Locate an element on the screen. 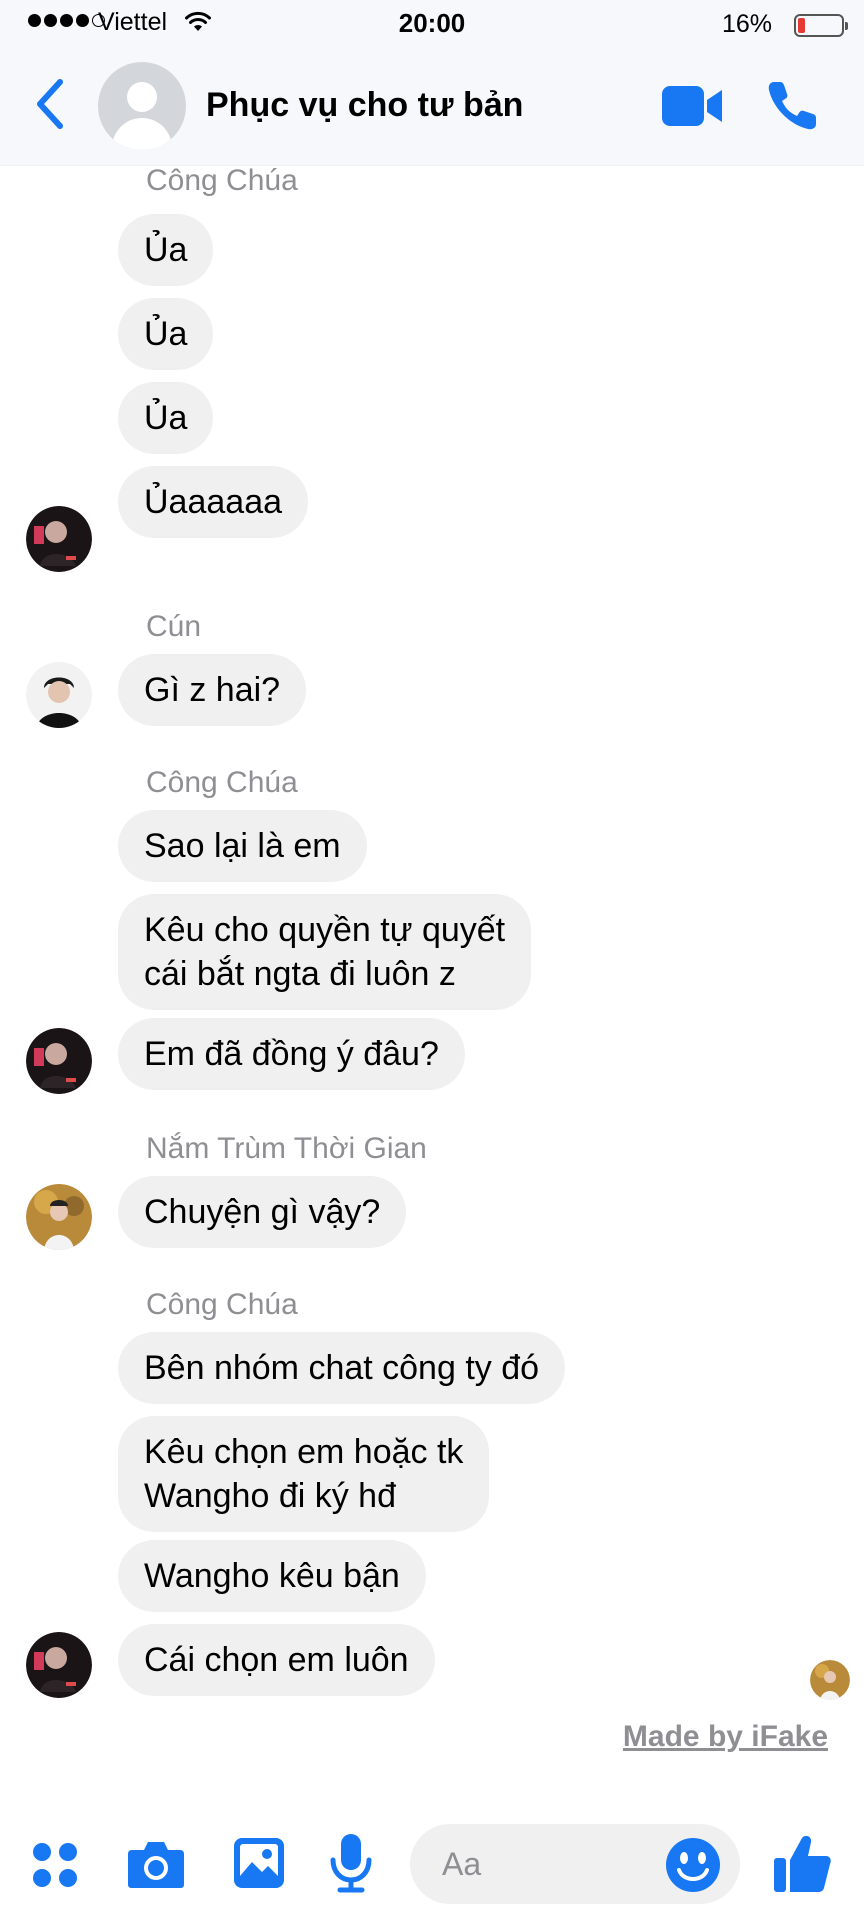 Image resolution: width=864 pixels, height=1920 pixels. battery-percentage: 16% is located at coordinates (746, 24).